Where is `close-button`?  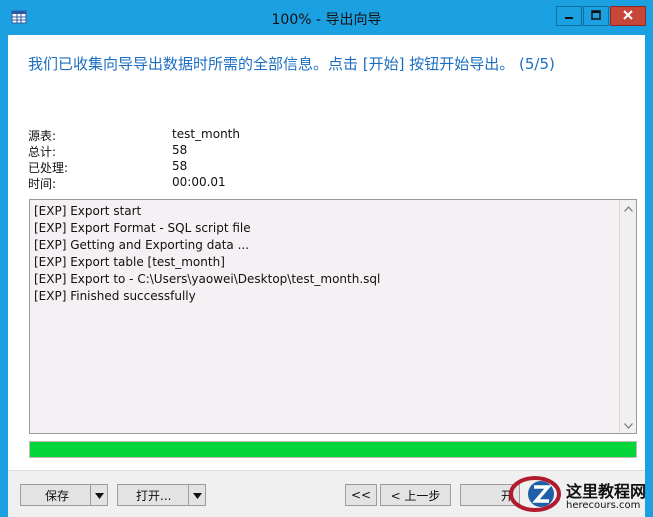 close-button is located at coordinates (628, 16).